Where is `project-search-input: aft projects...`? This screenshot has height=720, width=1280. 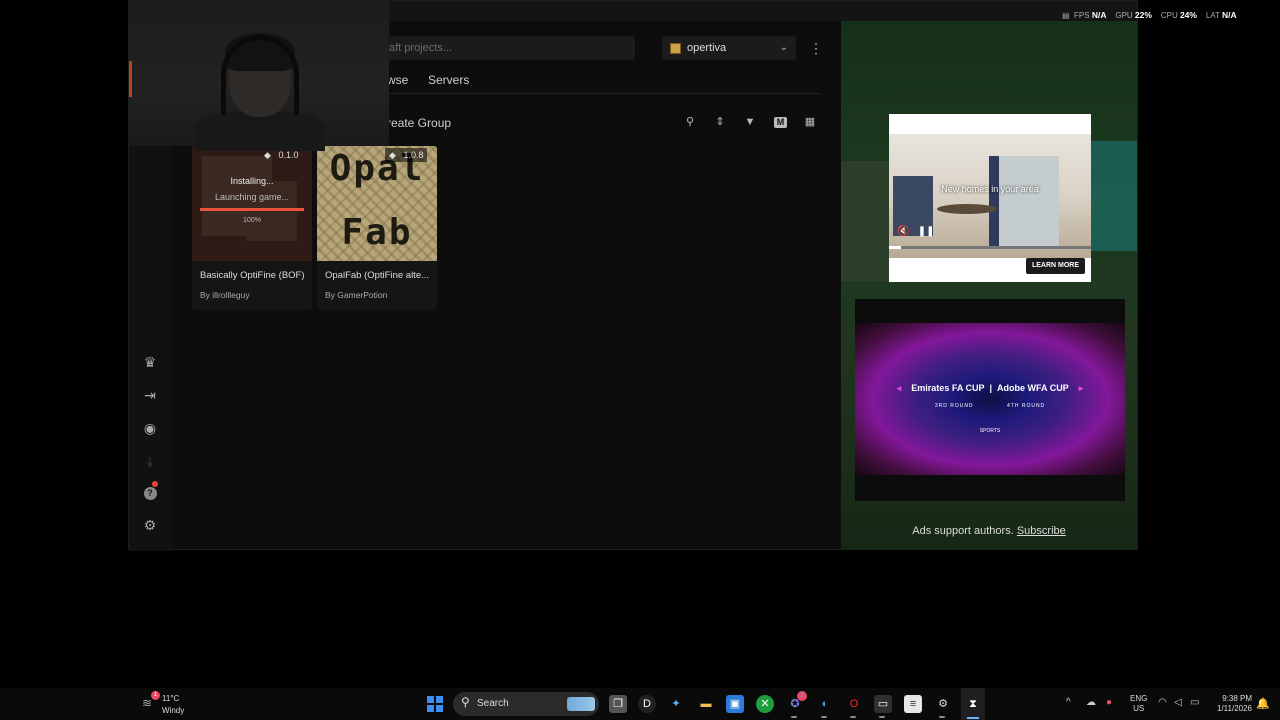 project-search-input: aft projects... is located at coordinates (511, 48).